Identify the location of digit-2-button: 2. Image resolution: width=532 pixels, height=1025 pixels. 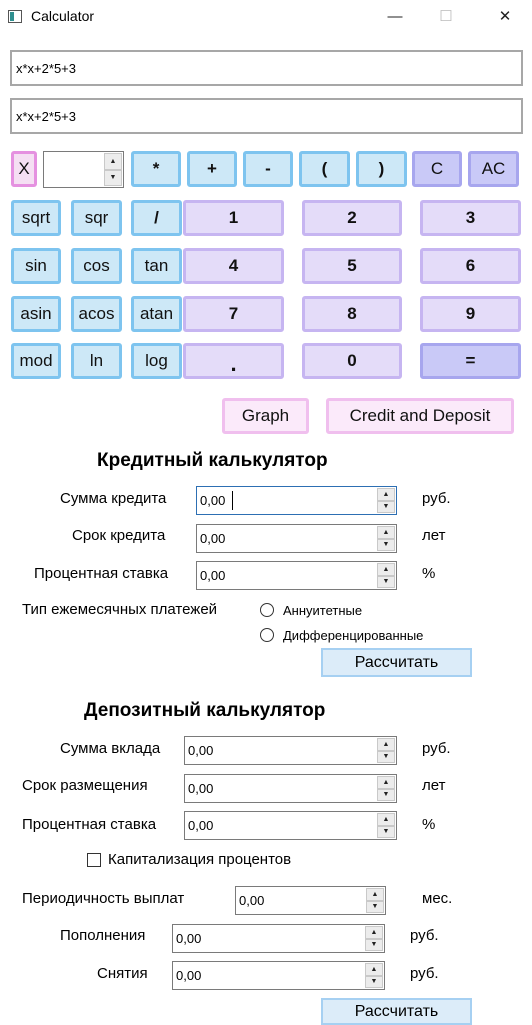
(352, 218).